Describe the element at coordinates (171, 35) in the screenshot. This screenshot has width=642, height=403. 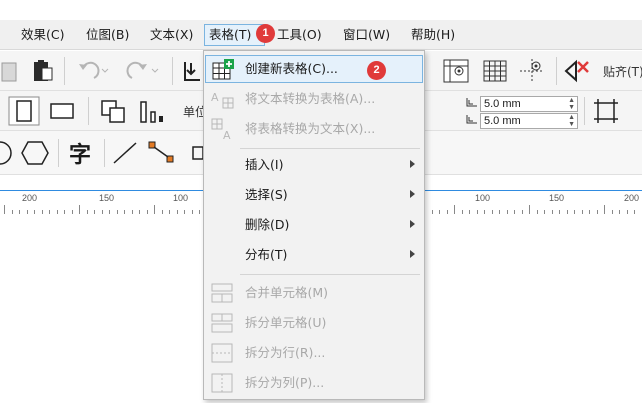
I see `menu-text: 文本(X)` at that location.